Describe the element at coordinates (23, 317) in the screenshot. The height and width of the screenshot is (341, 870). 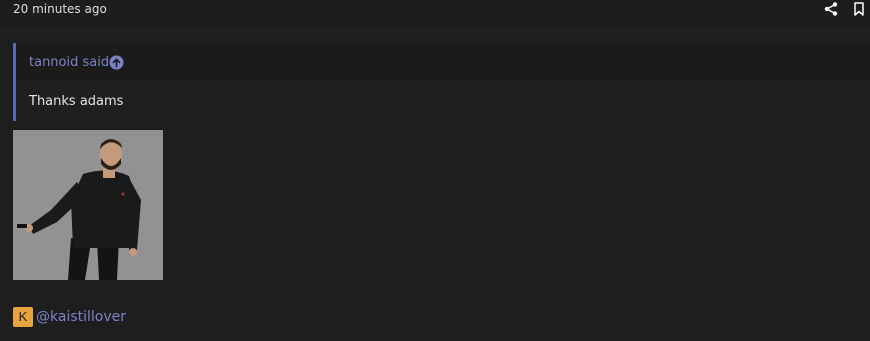
I see `avatar: K` at that location.